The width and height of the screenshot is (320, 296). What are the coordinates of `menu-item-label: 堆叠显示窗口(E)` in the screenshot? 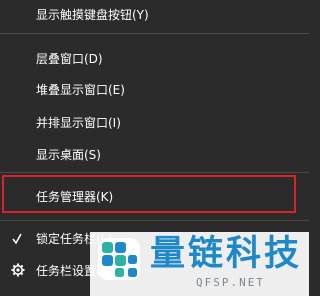 It's located at (80, 90).